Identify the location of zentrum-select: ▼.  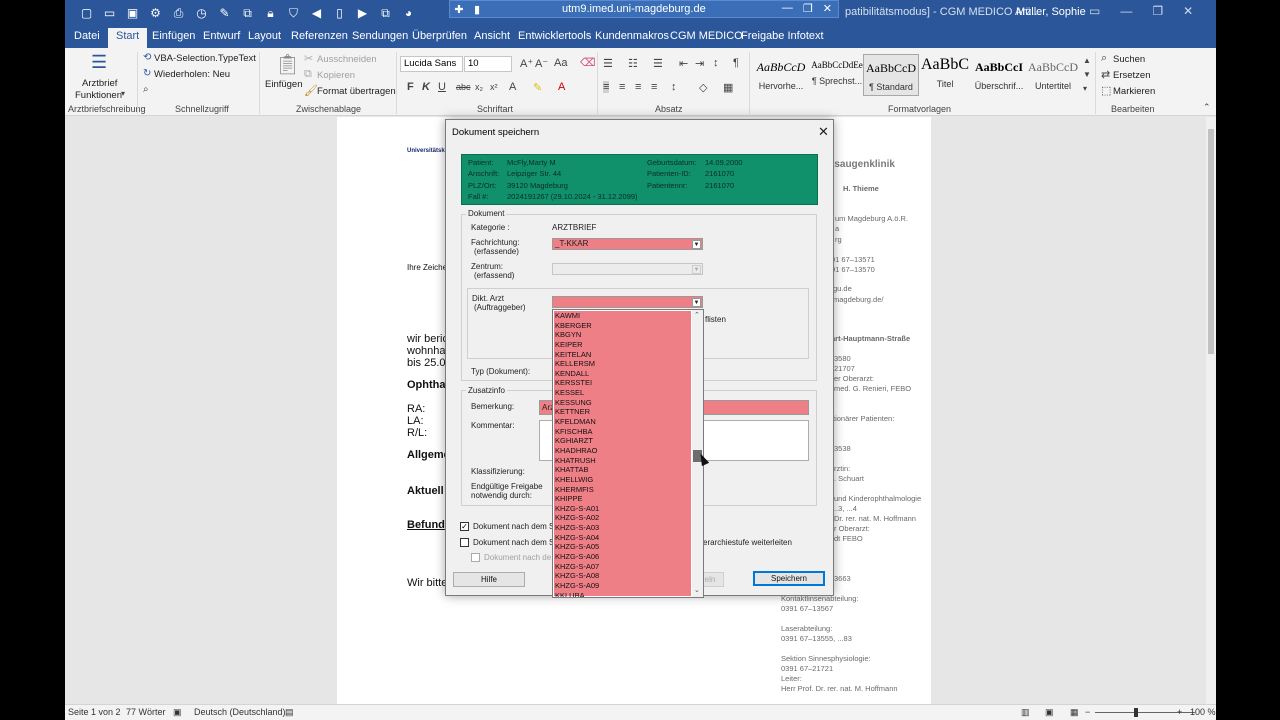
(627, 269).